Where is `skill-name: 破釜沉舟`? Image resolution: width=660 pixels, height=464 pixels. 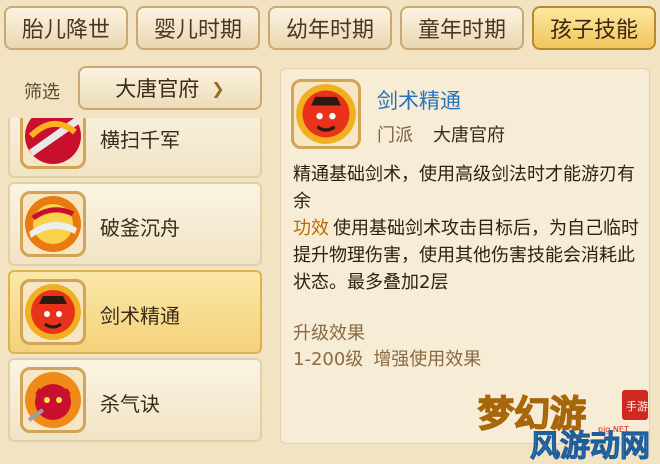
skill-name: 破釜沉舟 is located at coordinates (140, 228).